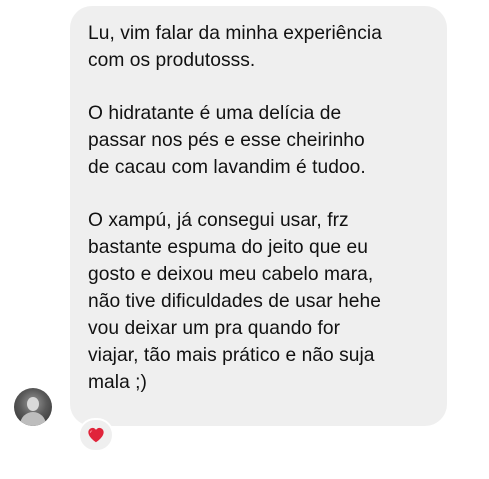  I want to click on reaction-badge, so click(96, 435).